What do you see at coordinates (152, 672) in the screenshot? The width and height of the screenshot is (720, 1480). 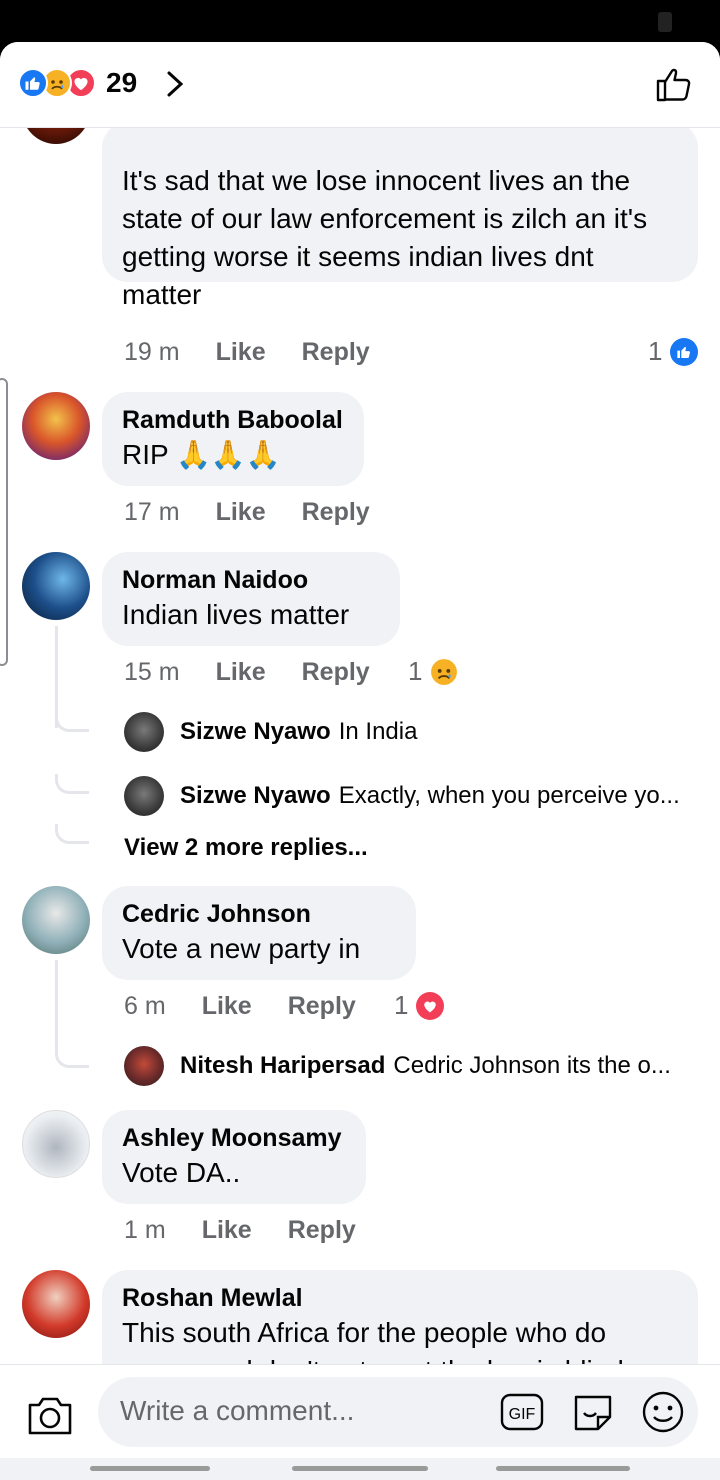 I see `comment-time: 15 m` at bounding box center [152, 672].